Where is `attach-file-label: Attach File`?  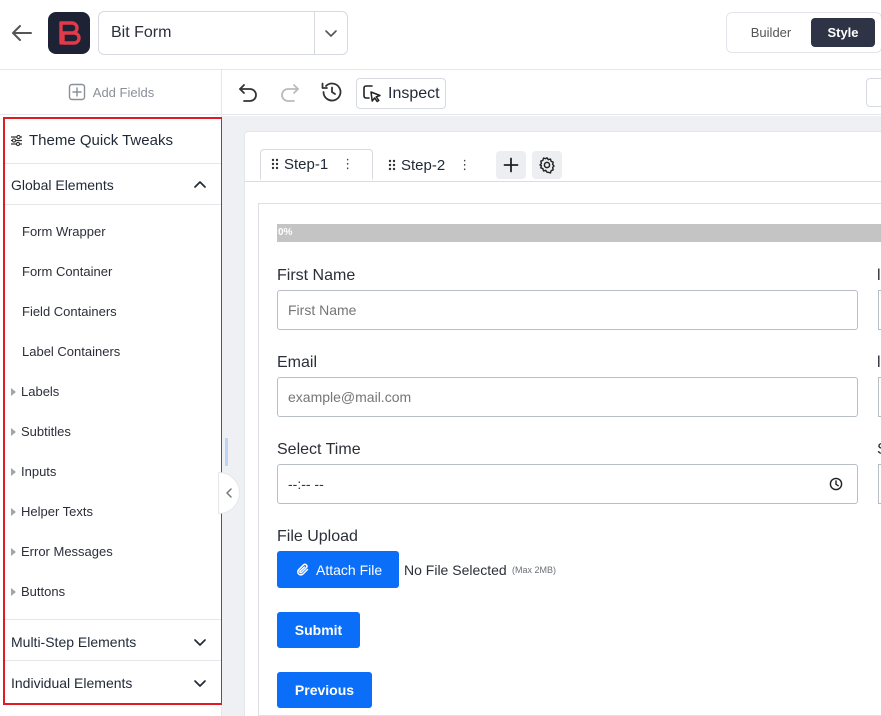 attach-file-label: Attach File is located at coordinates (349, 569).